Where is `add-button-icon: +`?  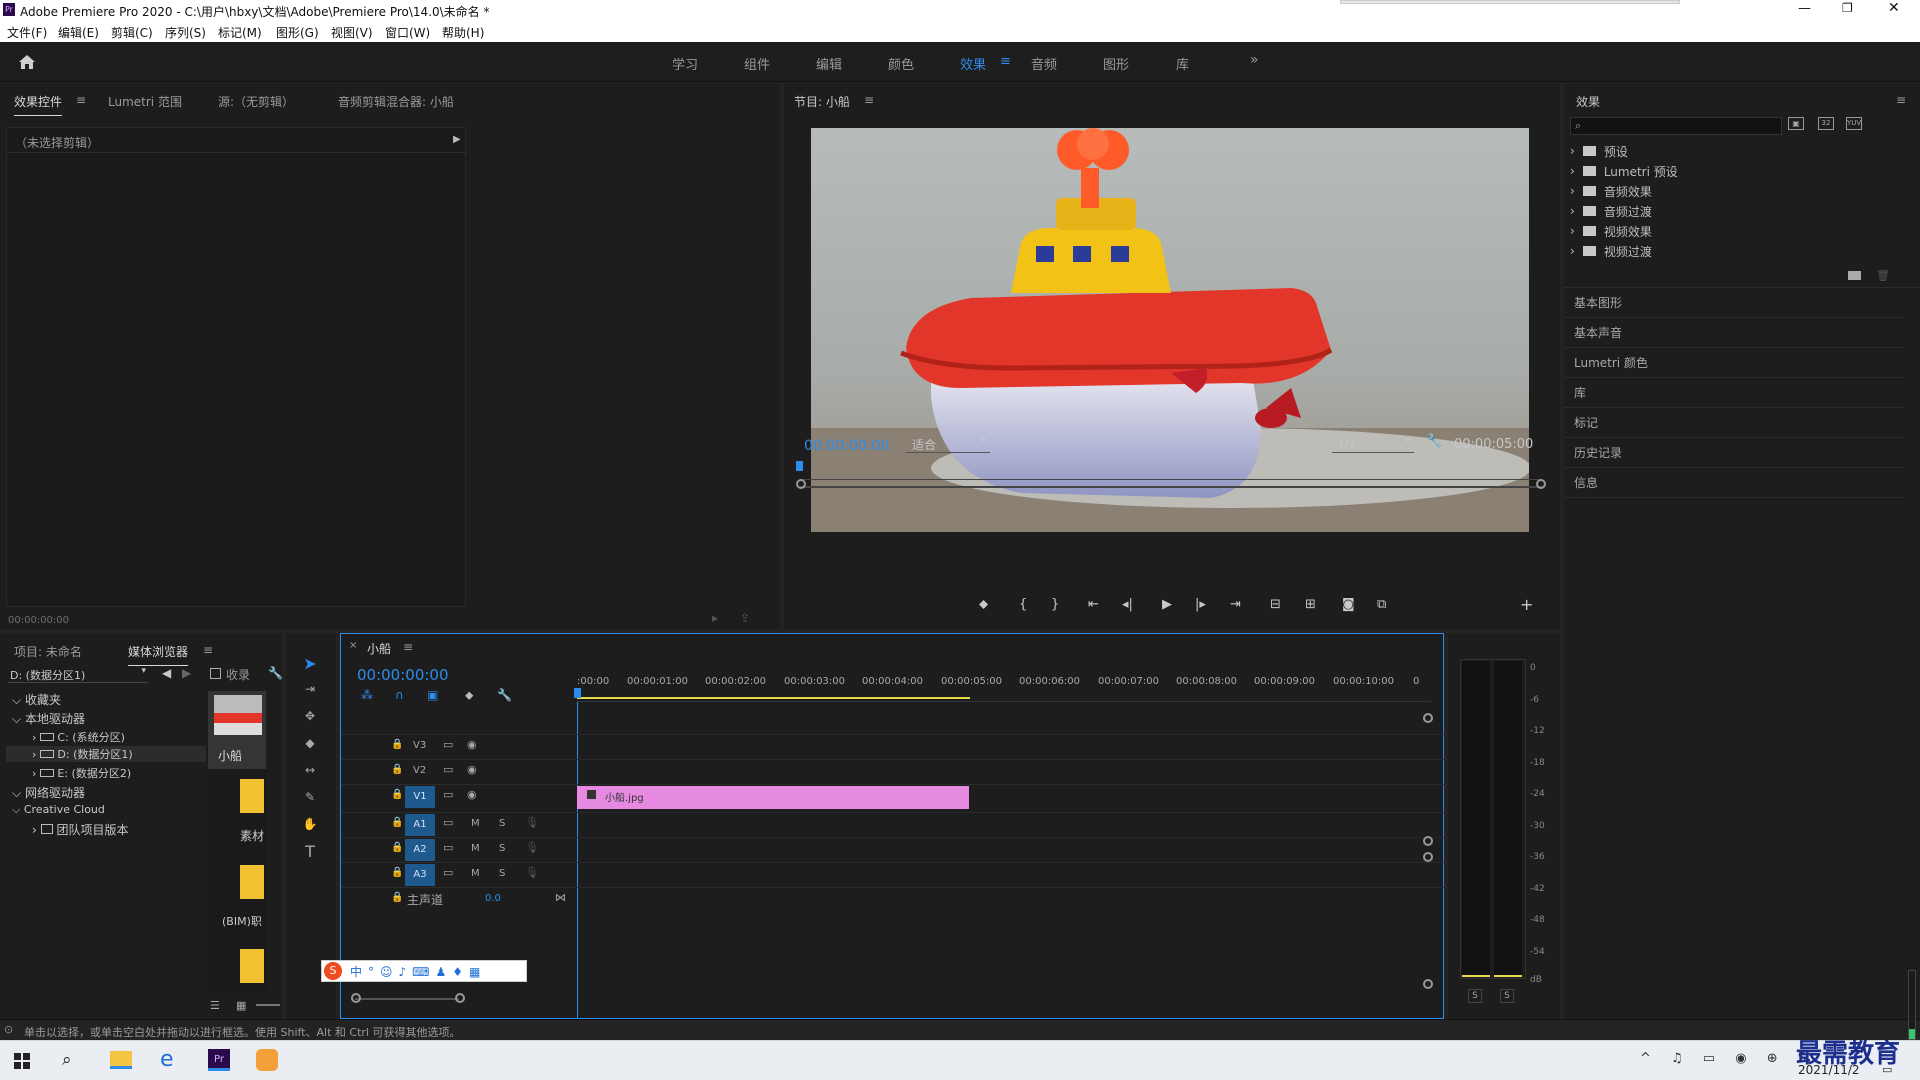
add-button-icon: + is located at coordinates (1526, 604).